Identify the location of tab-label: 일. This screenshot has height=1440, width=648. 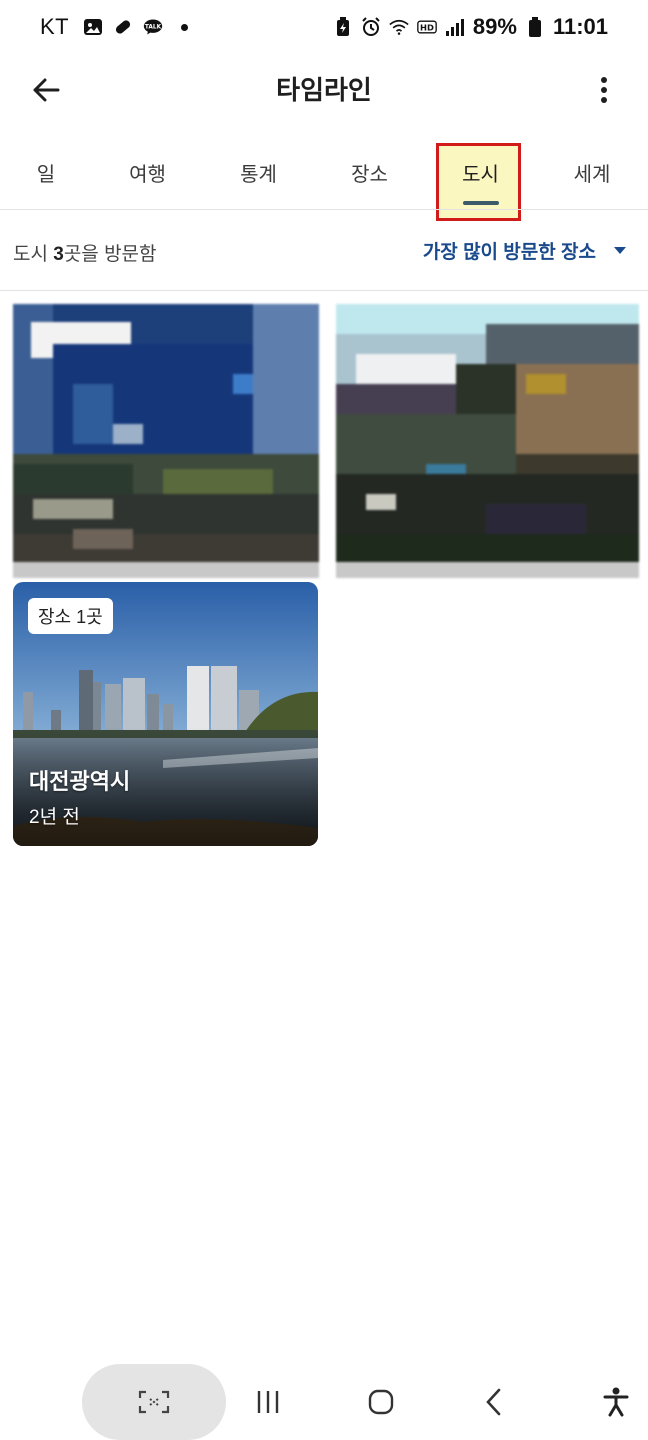
(46, 175).